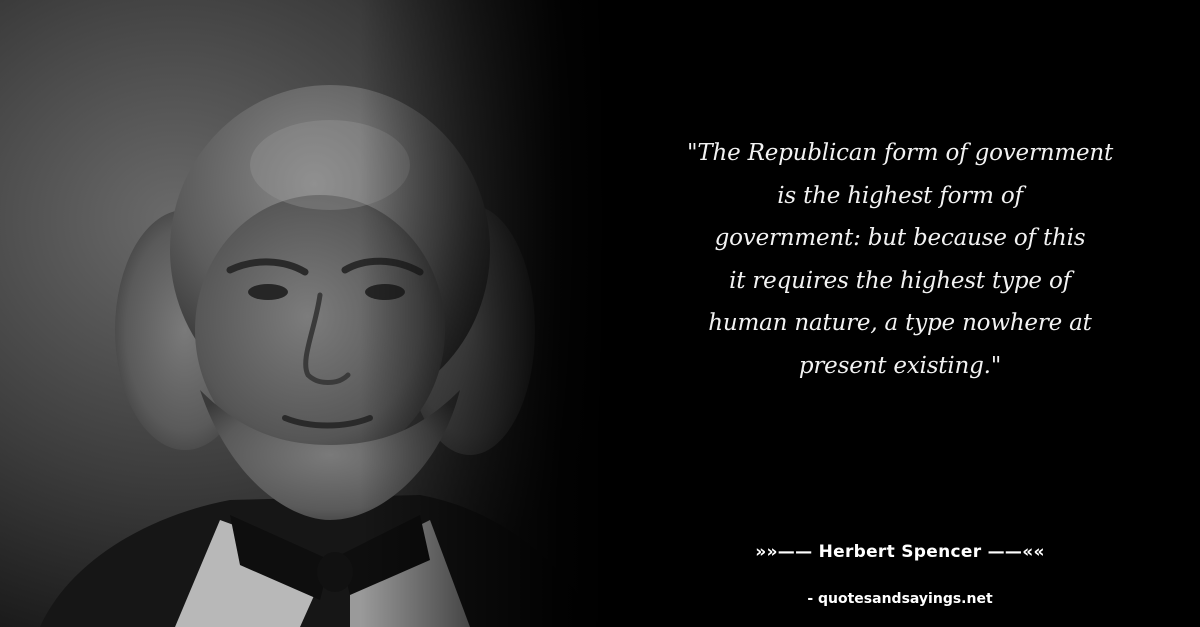 The image size is (1200, 627). I want to click on quote-line: it requires the highest type of, so click(900, 280).